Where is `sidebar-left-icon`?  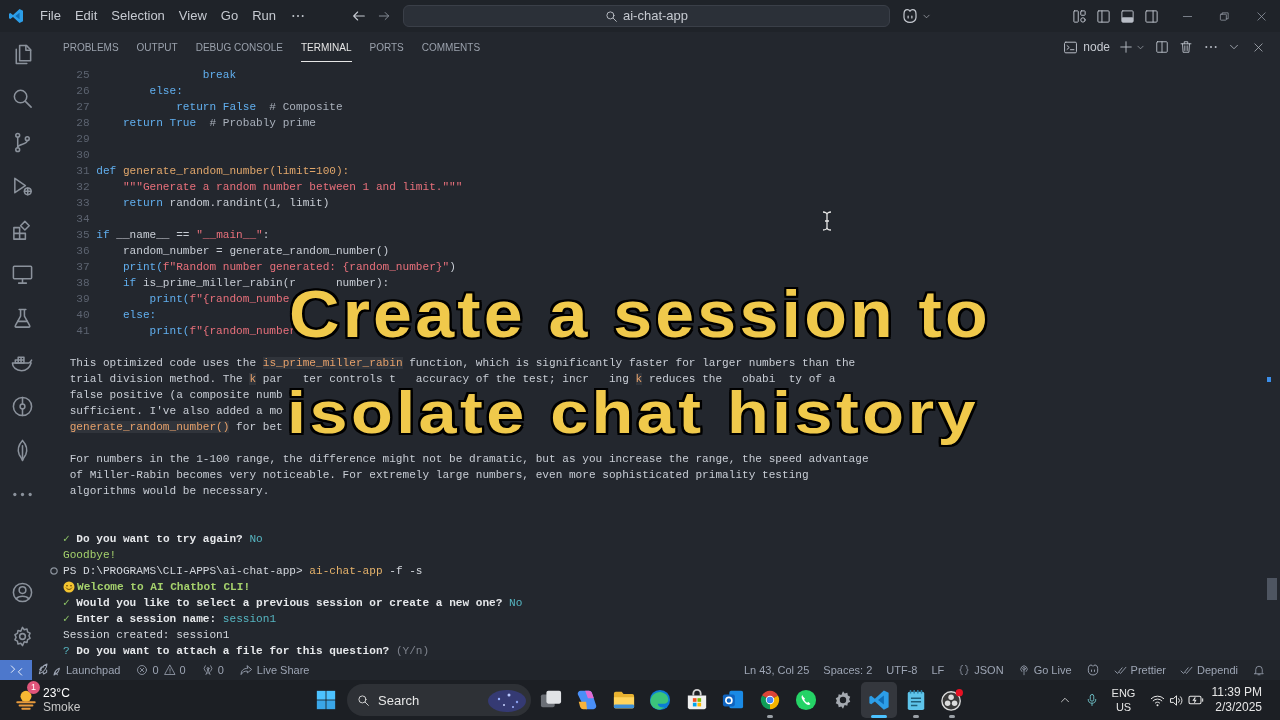 sidebar-left-icon is located at coordinates (1103, 16).